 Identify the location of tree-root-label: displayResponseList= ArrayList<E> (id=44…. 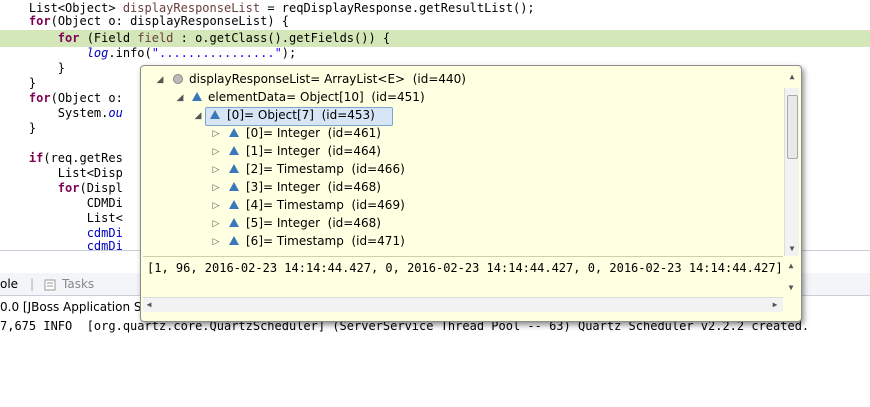
(327, 79).